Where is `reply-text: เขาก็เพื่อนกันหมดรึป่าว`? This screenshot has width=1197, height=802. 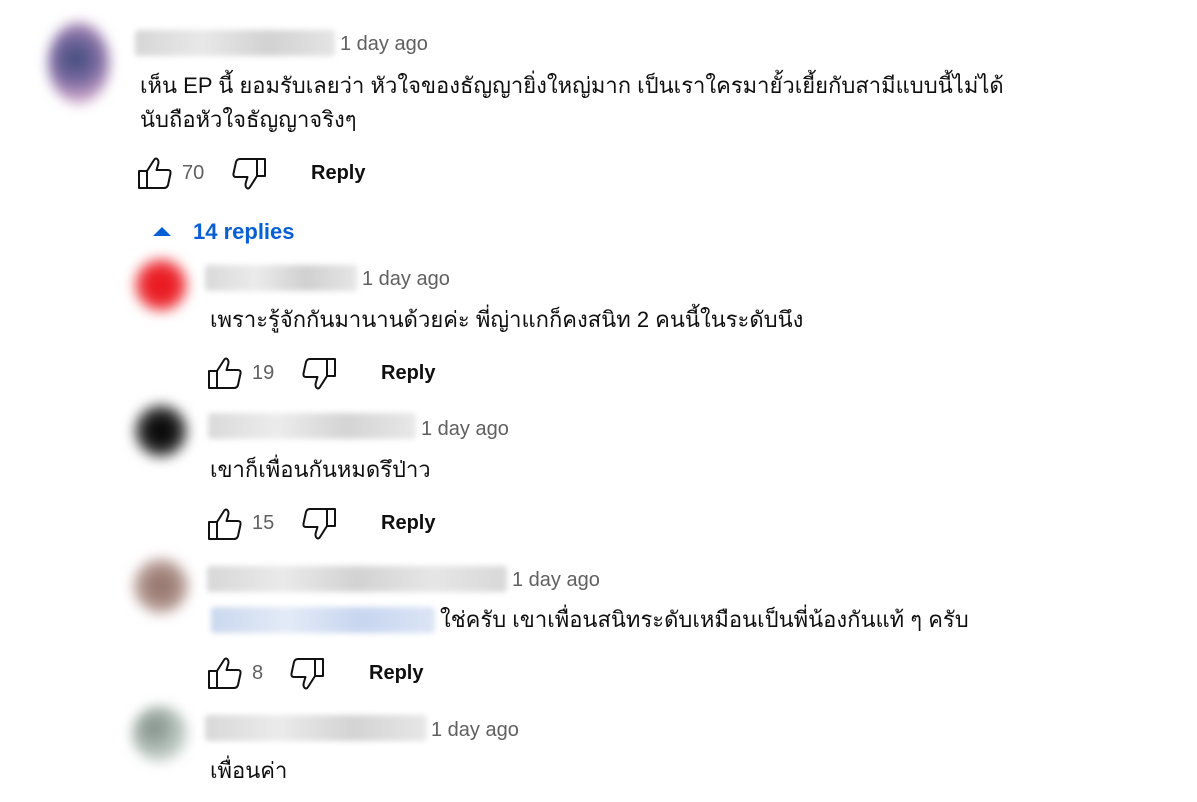 reply-text: เขาก็เพื่อนกันหมดรึป่าว is located at coordinates (320, 469).